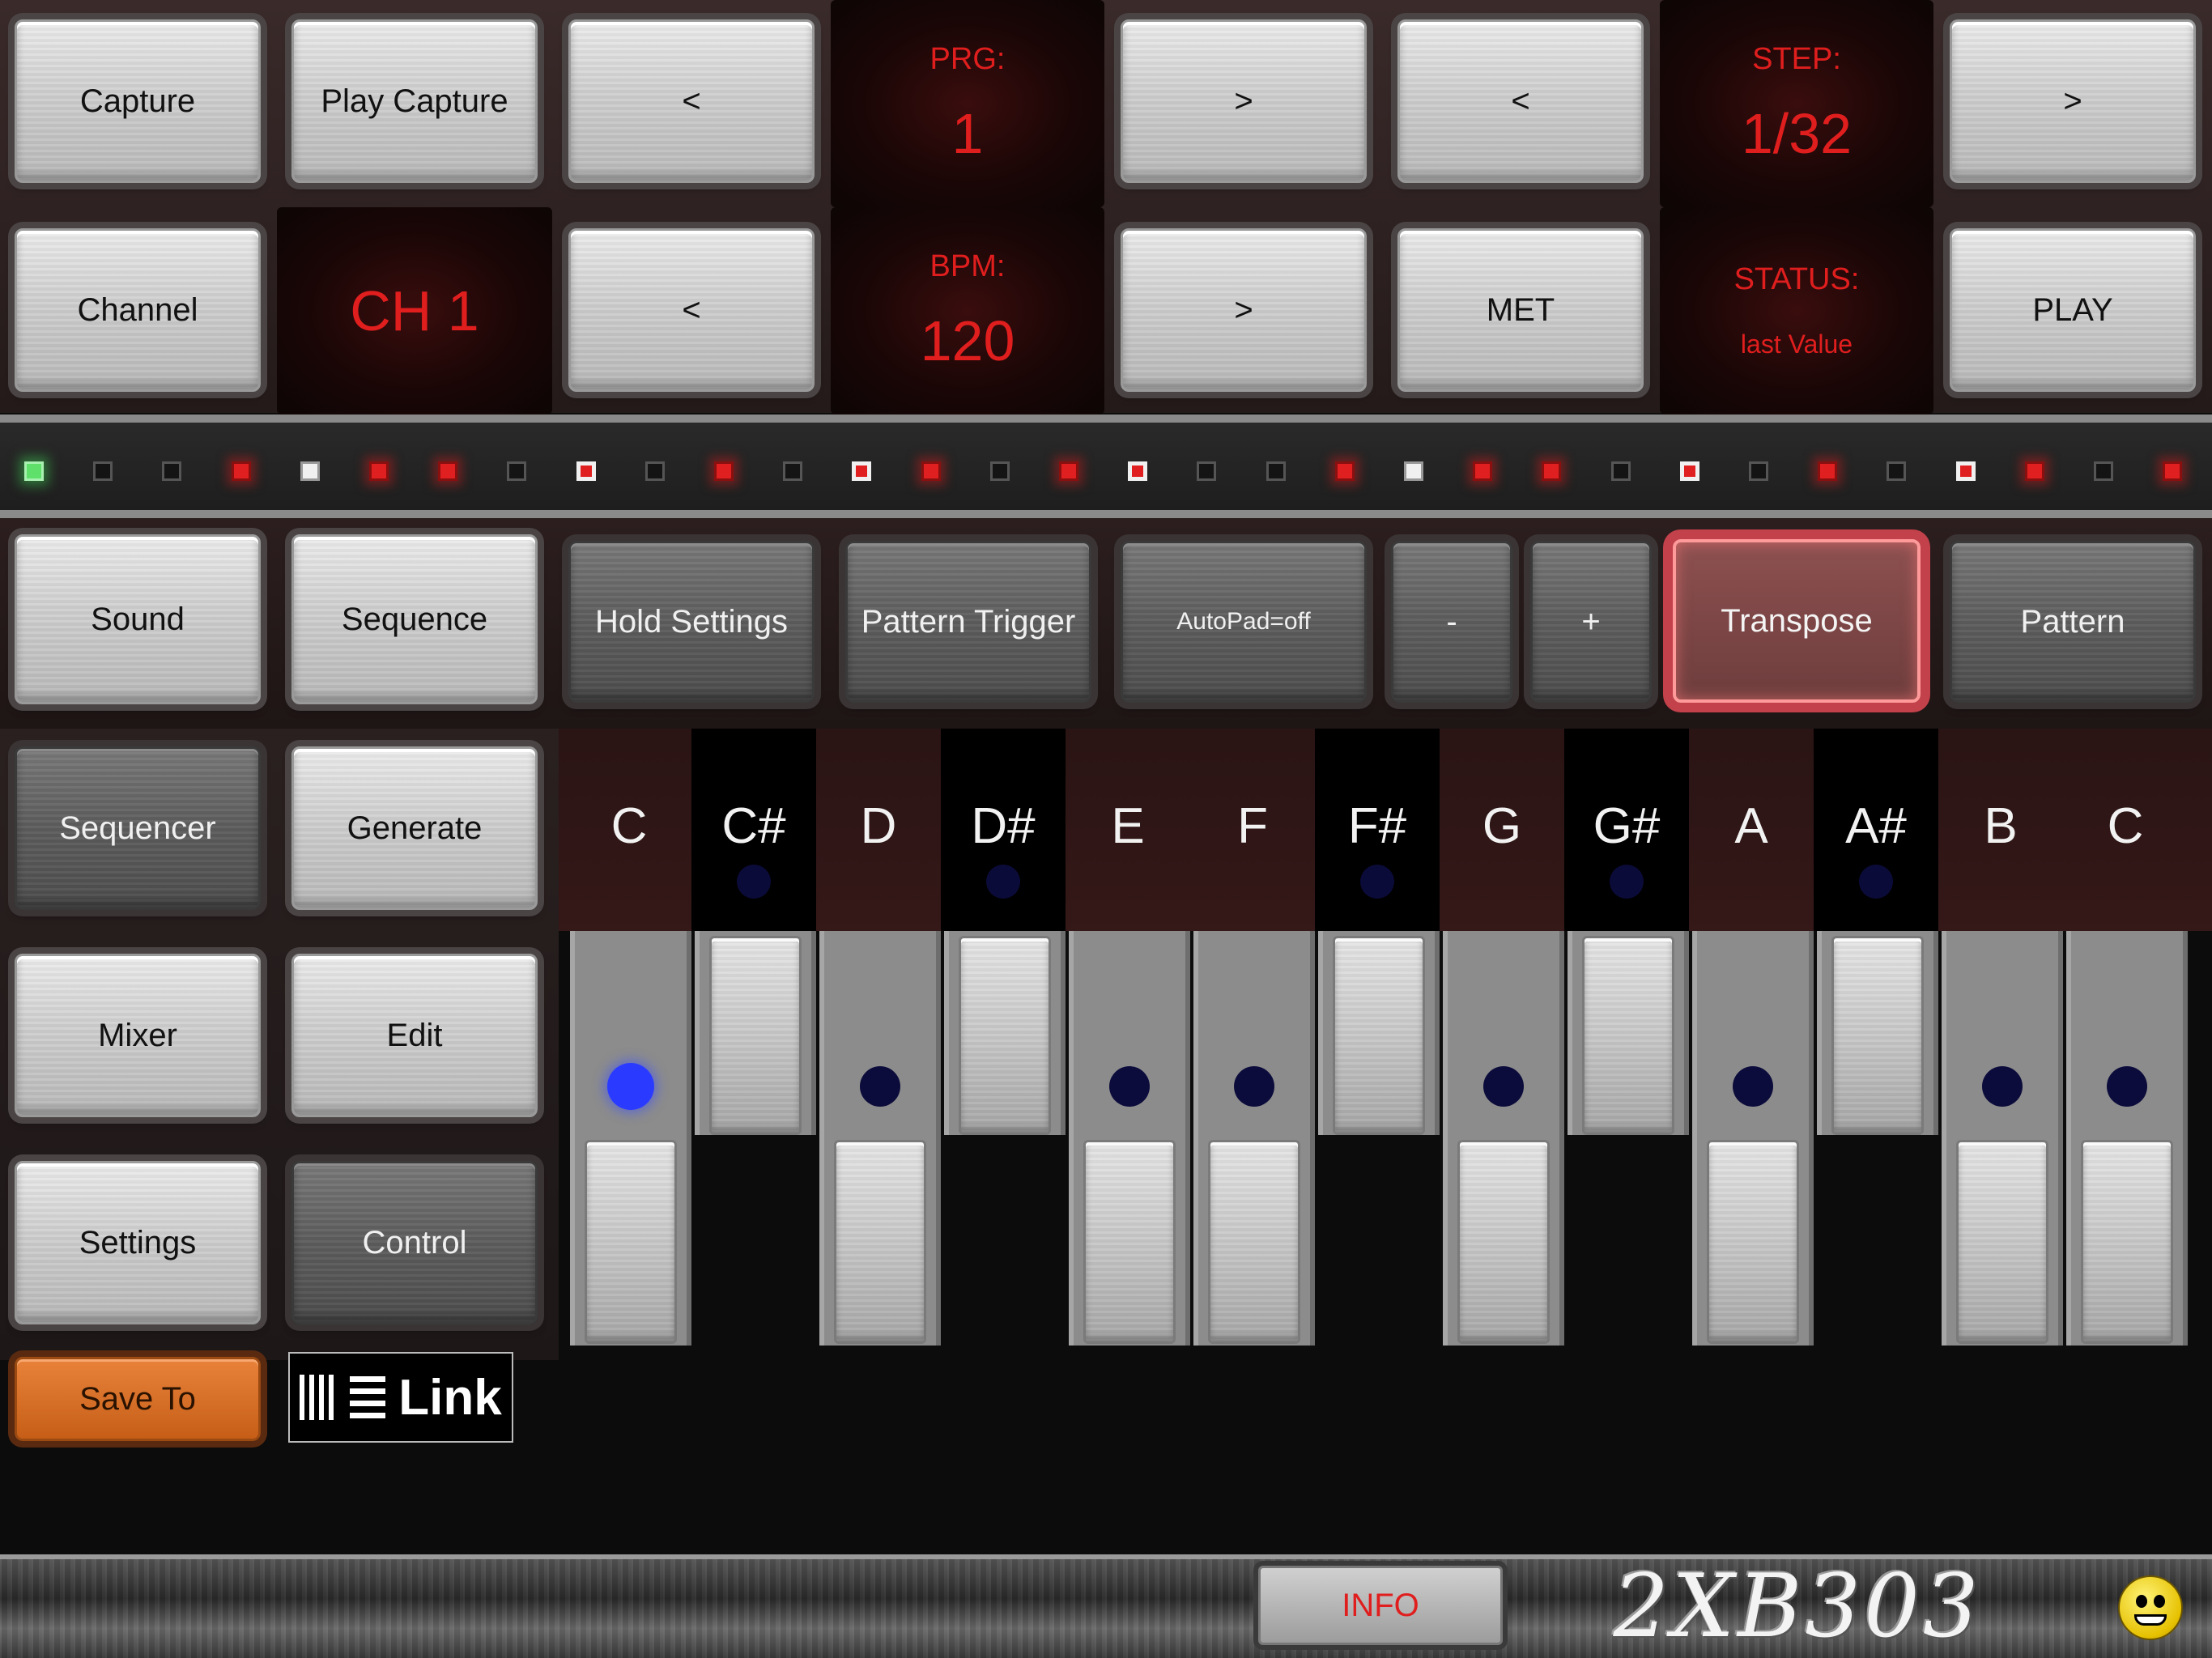  I want to click on capture-button: Capture, so click(138, 101).